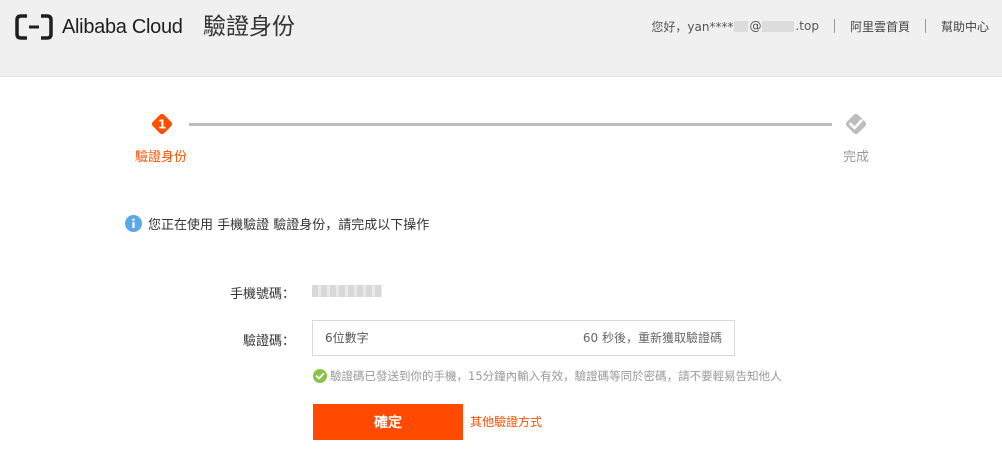 The height and width of the screenshot is (453, 1002). I want to click on masked-username, so click(741, 26).